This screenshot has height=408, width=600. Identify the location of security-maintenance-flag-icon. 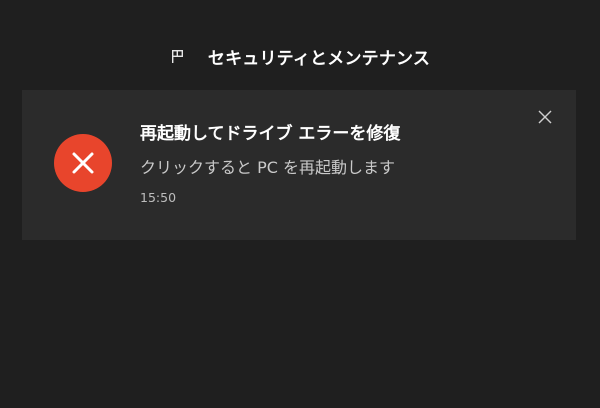
(178, 56).